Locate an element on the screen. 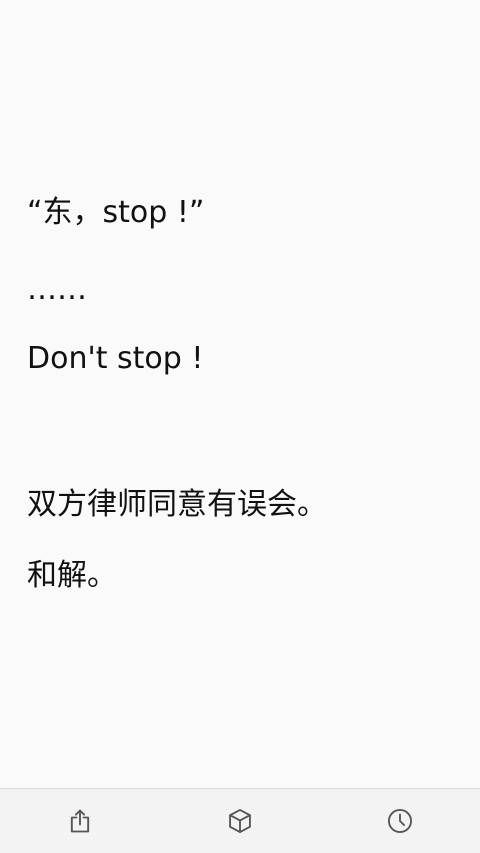  history-button is located at coordinates (400, 821).